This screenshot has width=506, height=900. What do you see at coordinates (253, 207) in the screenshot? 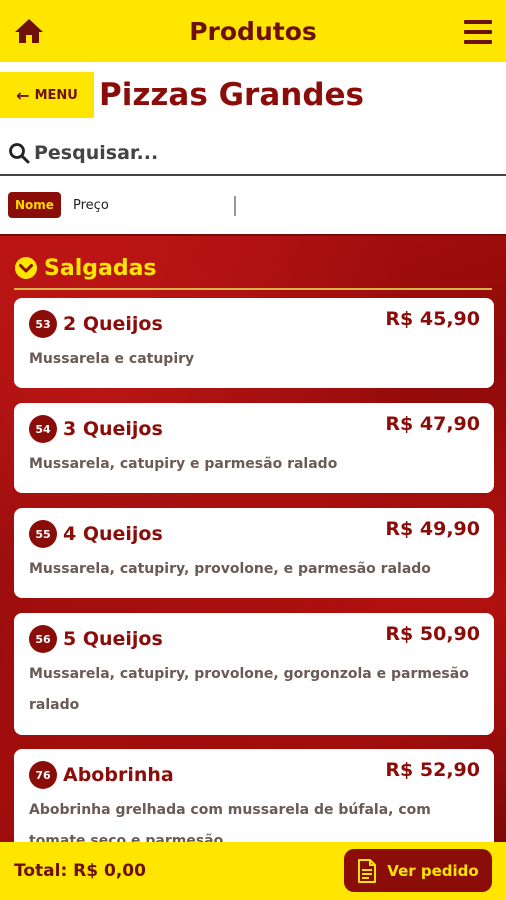
I see `sort-bar: Nome Preço` at bounding box center [253, 207].